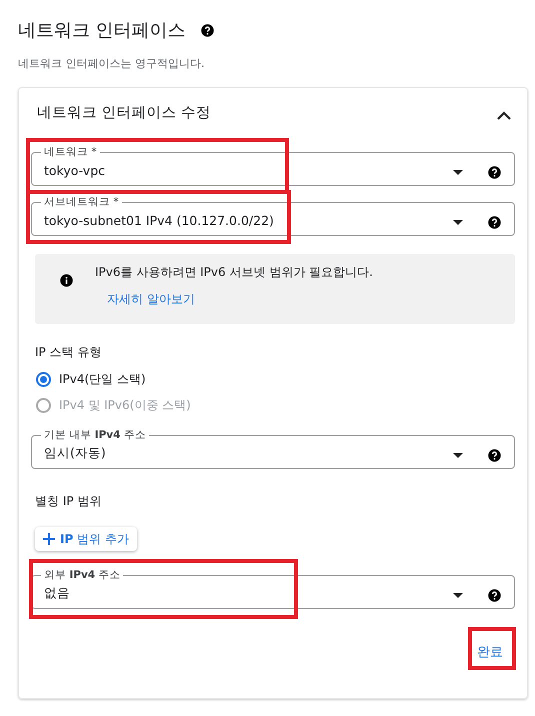 Image resolution: width=535 pixels, height=716 pixels. What do you see at coordinates (273, 588) in the screenshot?
I see `dropdown-field: 외부 IPv4 주소 없음` at bounding box center [273, 588].